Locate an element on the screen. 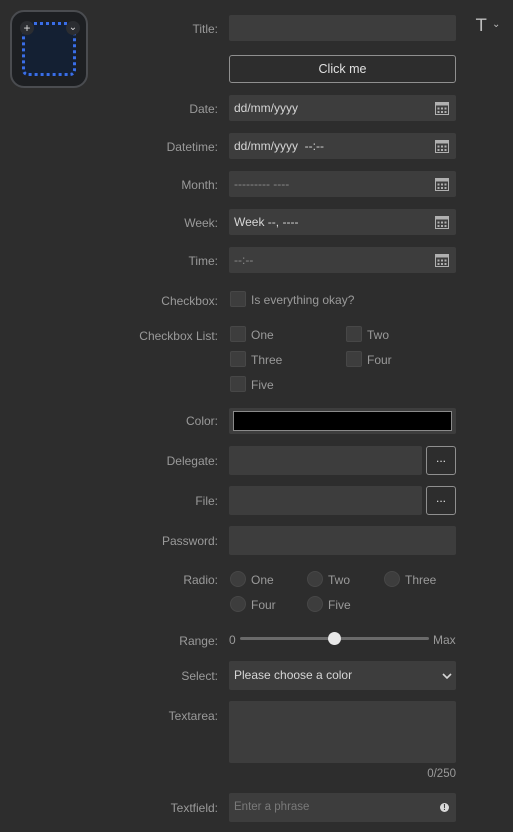 The width and height of the screenshot is (513, 832). color-label: Color: is located at coordinates (201, 421).